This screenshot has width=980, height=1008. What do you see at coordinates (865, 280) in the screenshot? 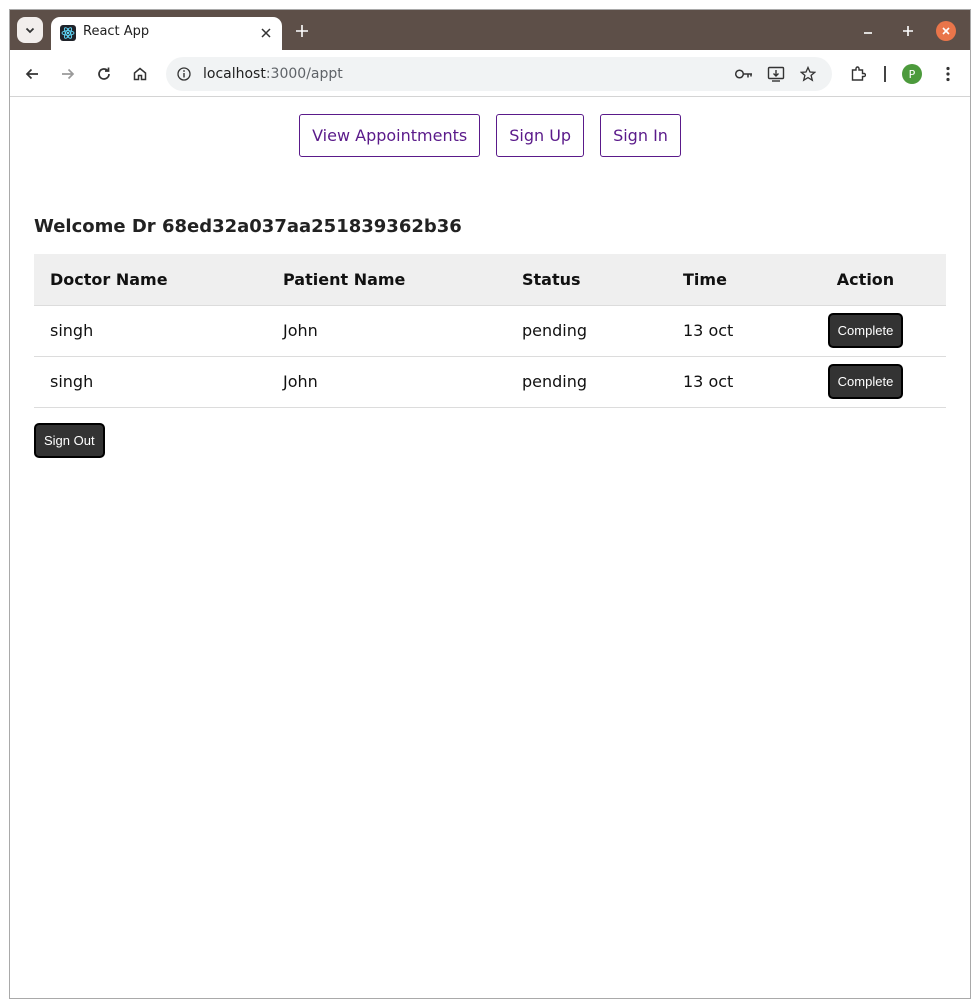
I see `header-action: Action` at bounding box center [865, 280].